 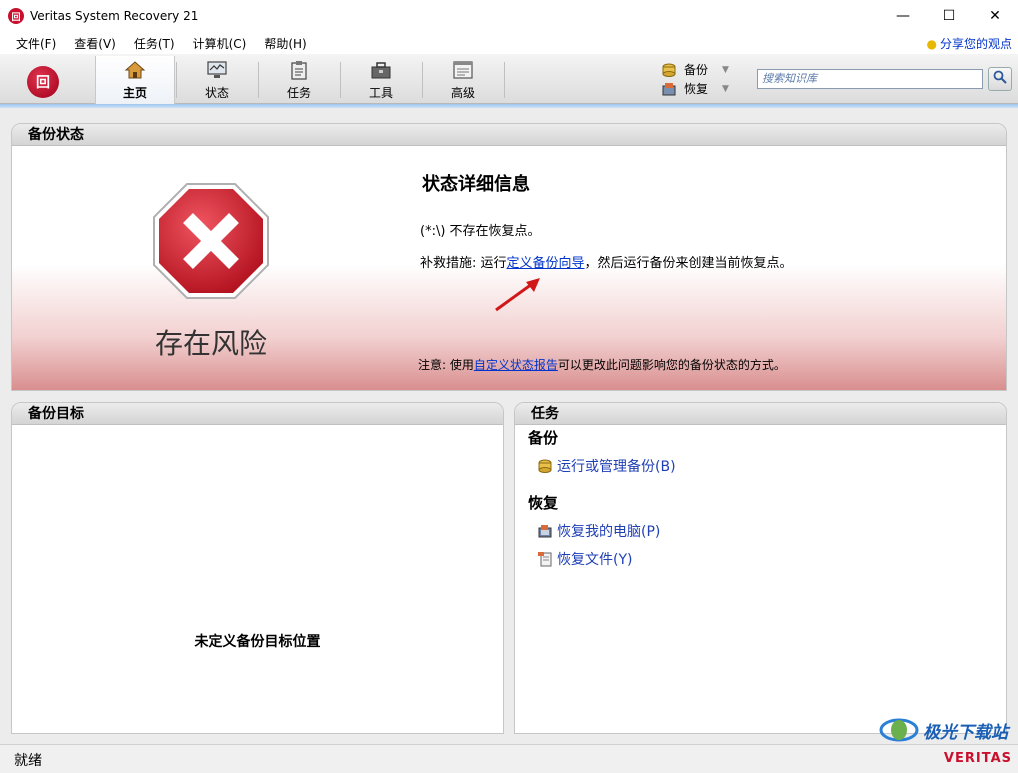 I want to click on tasks-header: 任务, so click(x=760, y=414).